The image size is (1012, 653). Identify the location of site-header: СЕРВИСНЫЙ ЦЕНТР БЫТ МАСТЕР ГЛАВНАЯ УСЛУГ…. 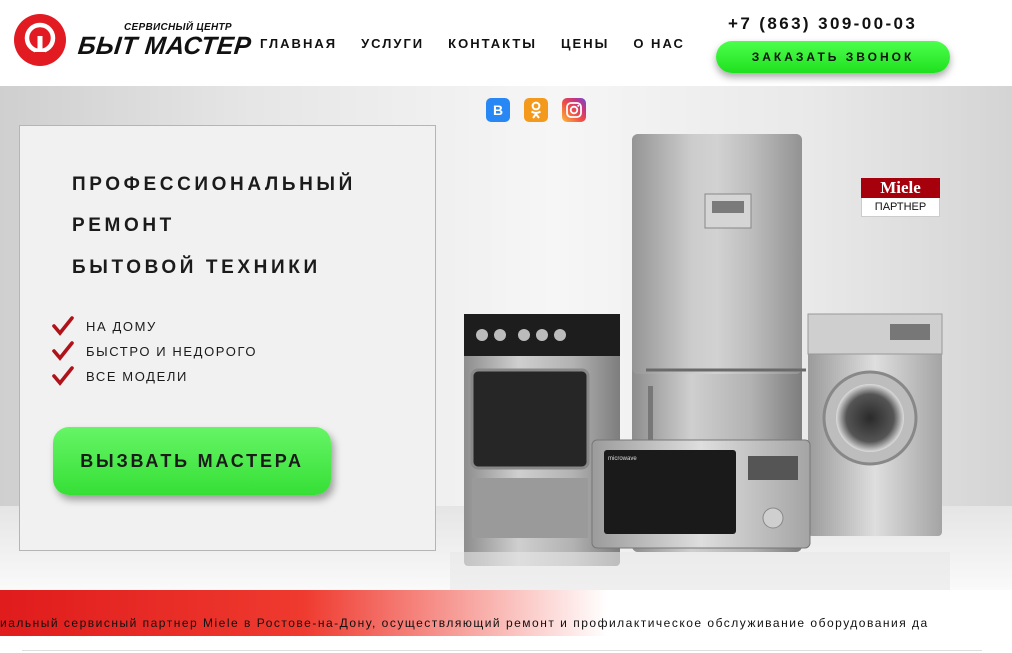
(506, 43).